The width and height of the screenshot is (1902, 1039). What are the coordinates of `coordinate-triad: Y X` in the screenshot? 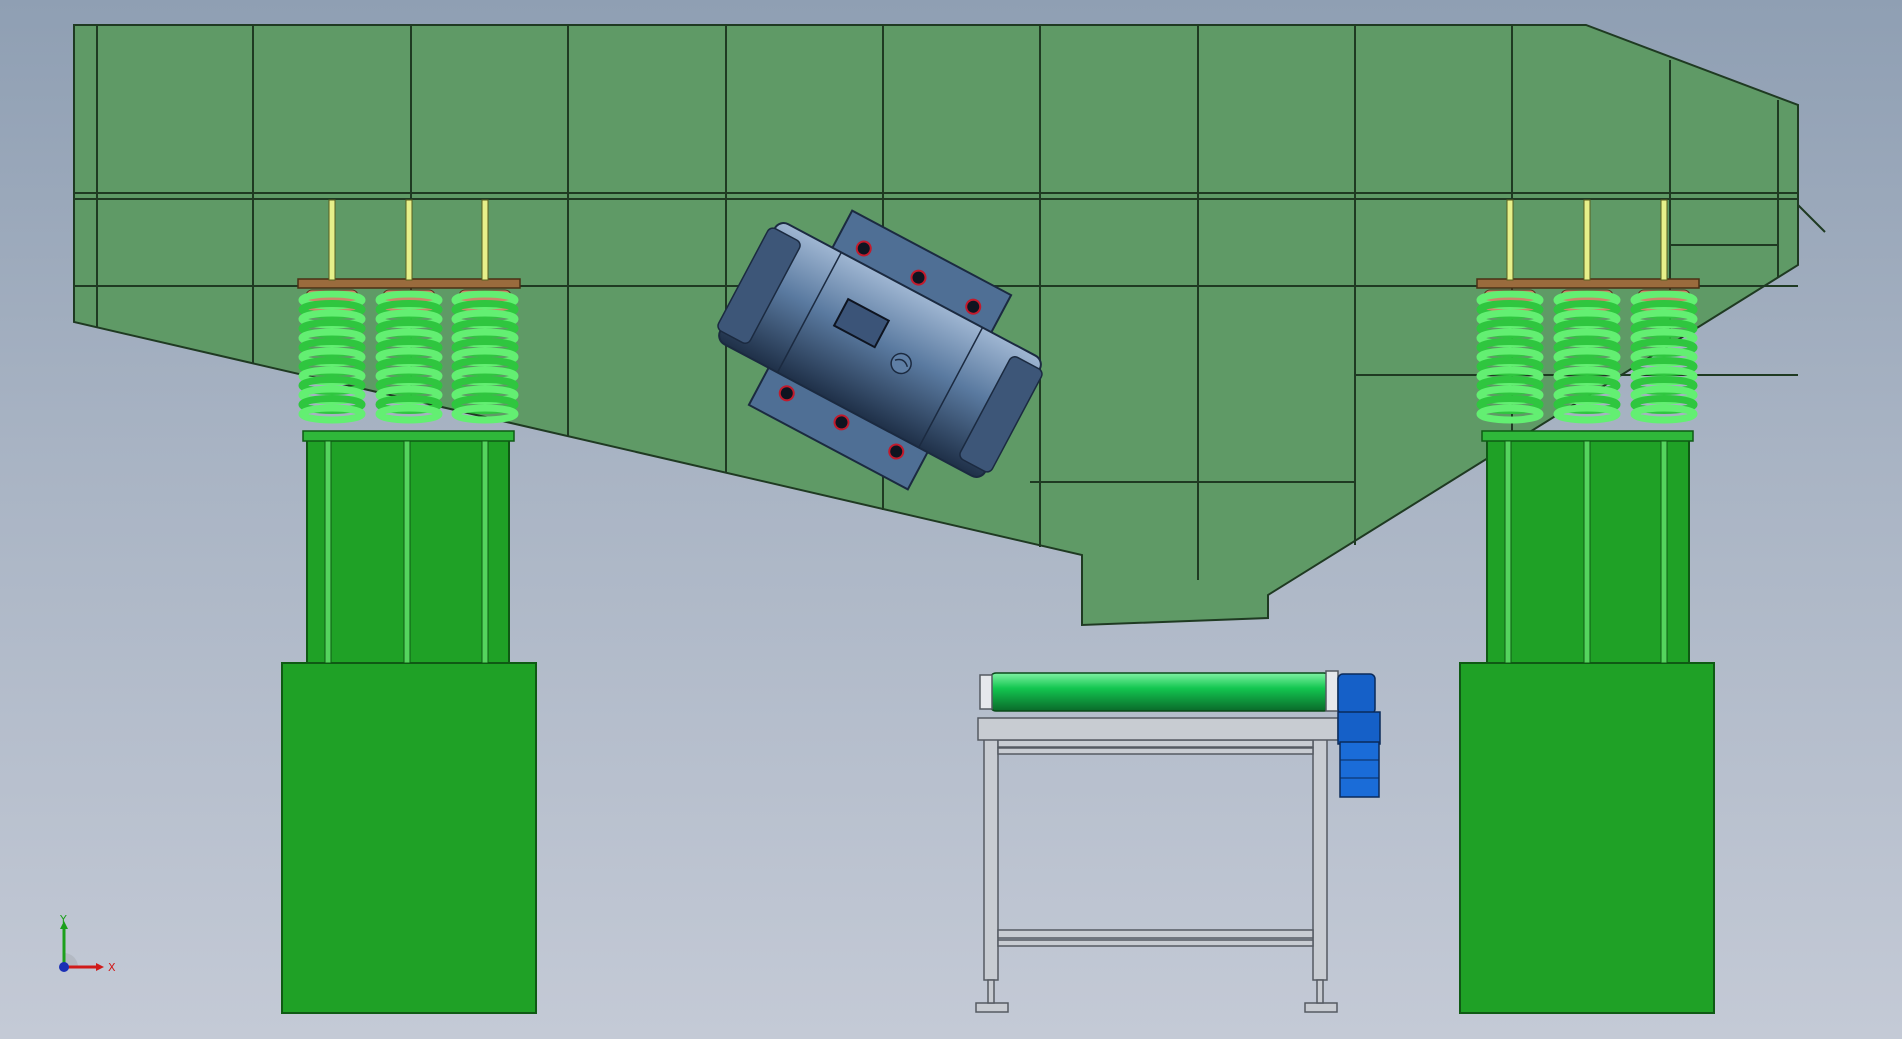 It's located at (90, 944).